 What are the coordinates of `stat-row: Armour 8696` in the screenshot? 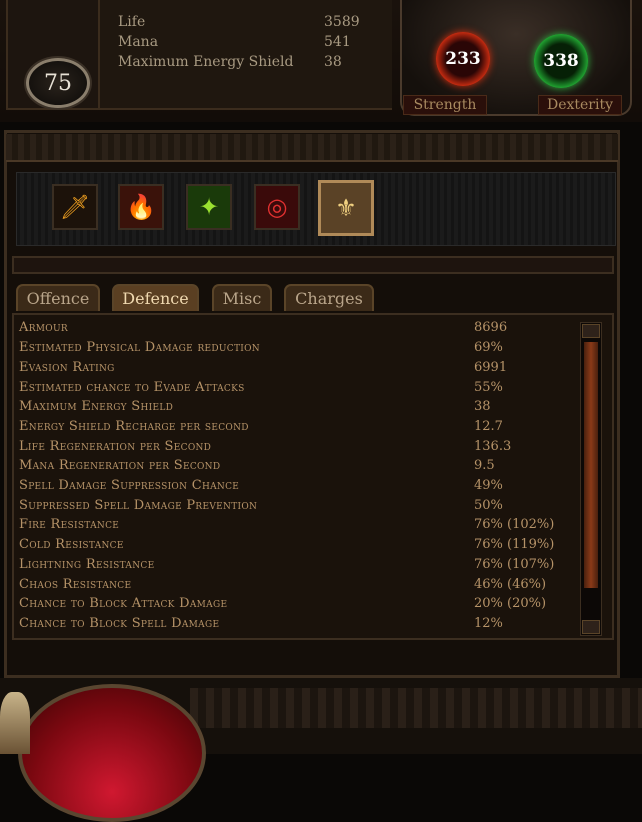 It's located at (299, 330).